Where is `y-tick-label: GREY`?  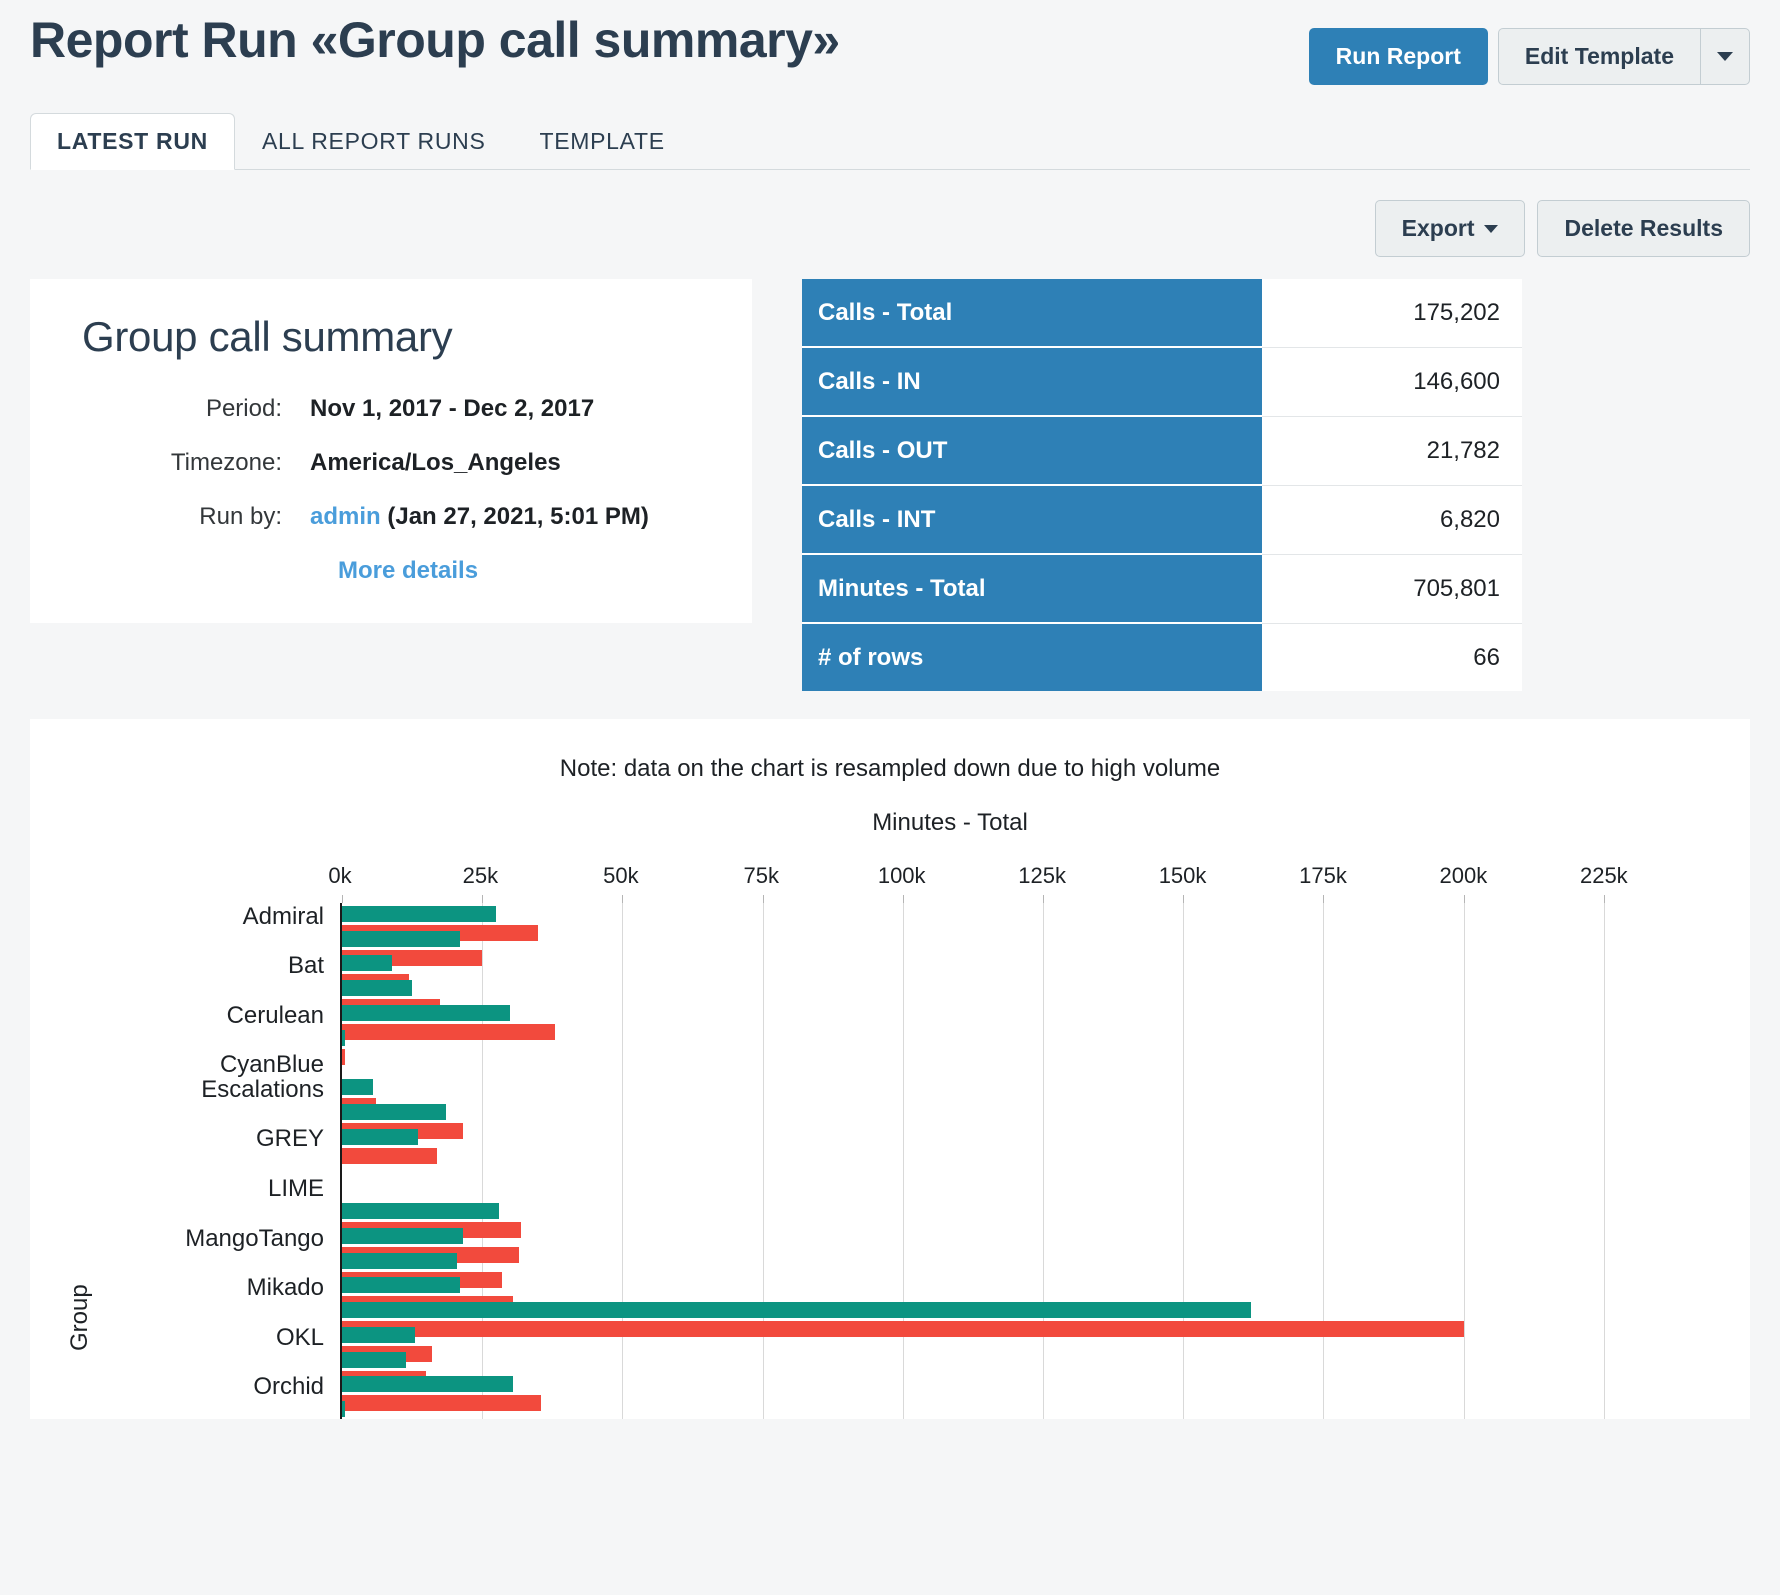 y-tick-label: GREY is located at coordinates (289, 1139).